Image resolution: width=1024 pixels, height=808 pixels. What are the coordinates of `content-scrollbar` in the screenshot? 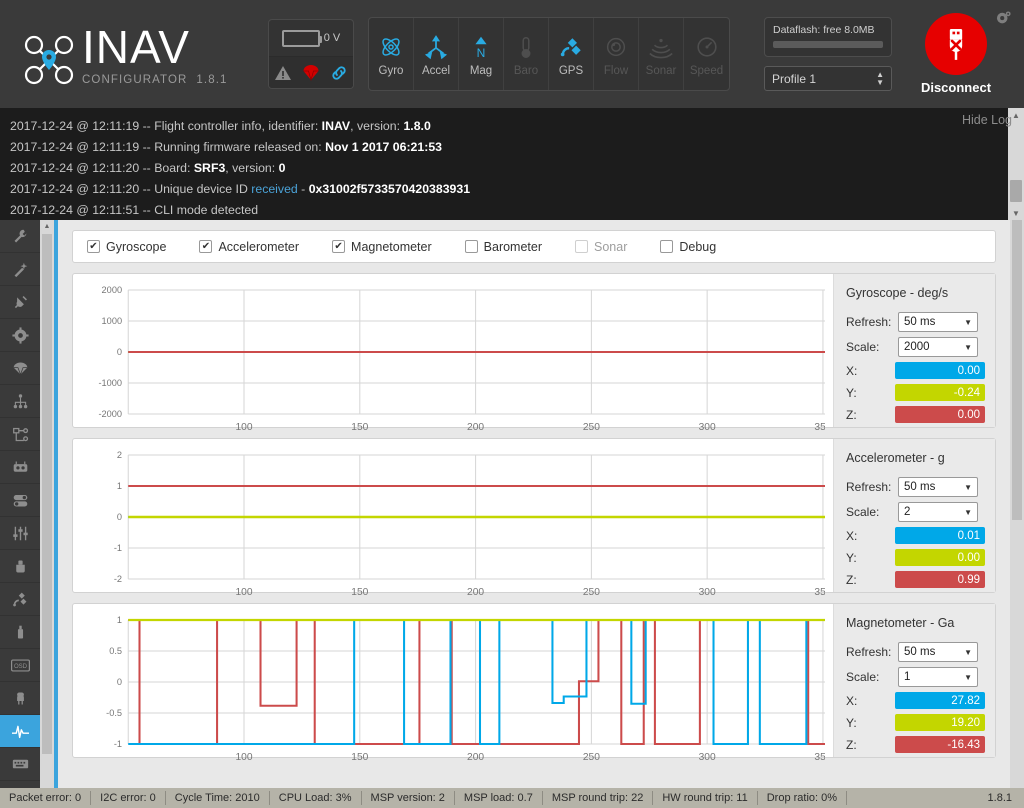 It's located at (1017, 504).